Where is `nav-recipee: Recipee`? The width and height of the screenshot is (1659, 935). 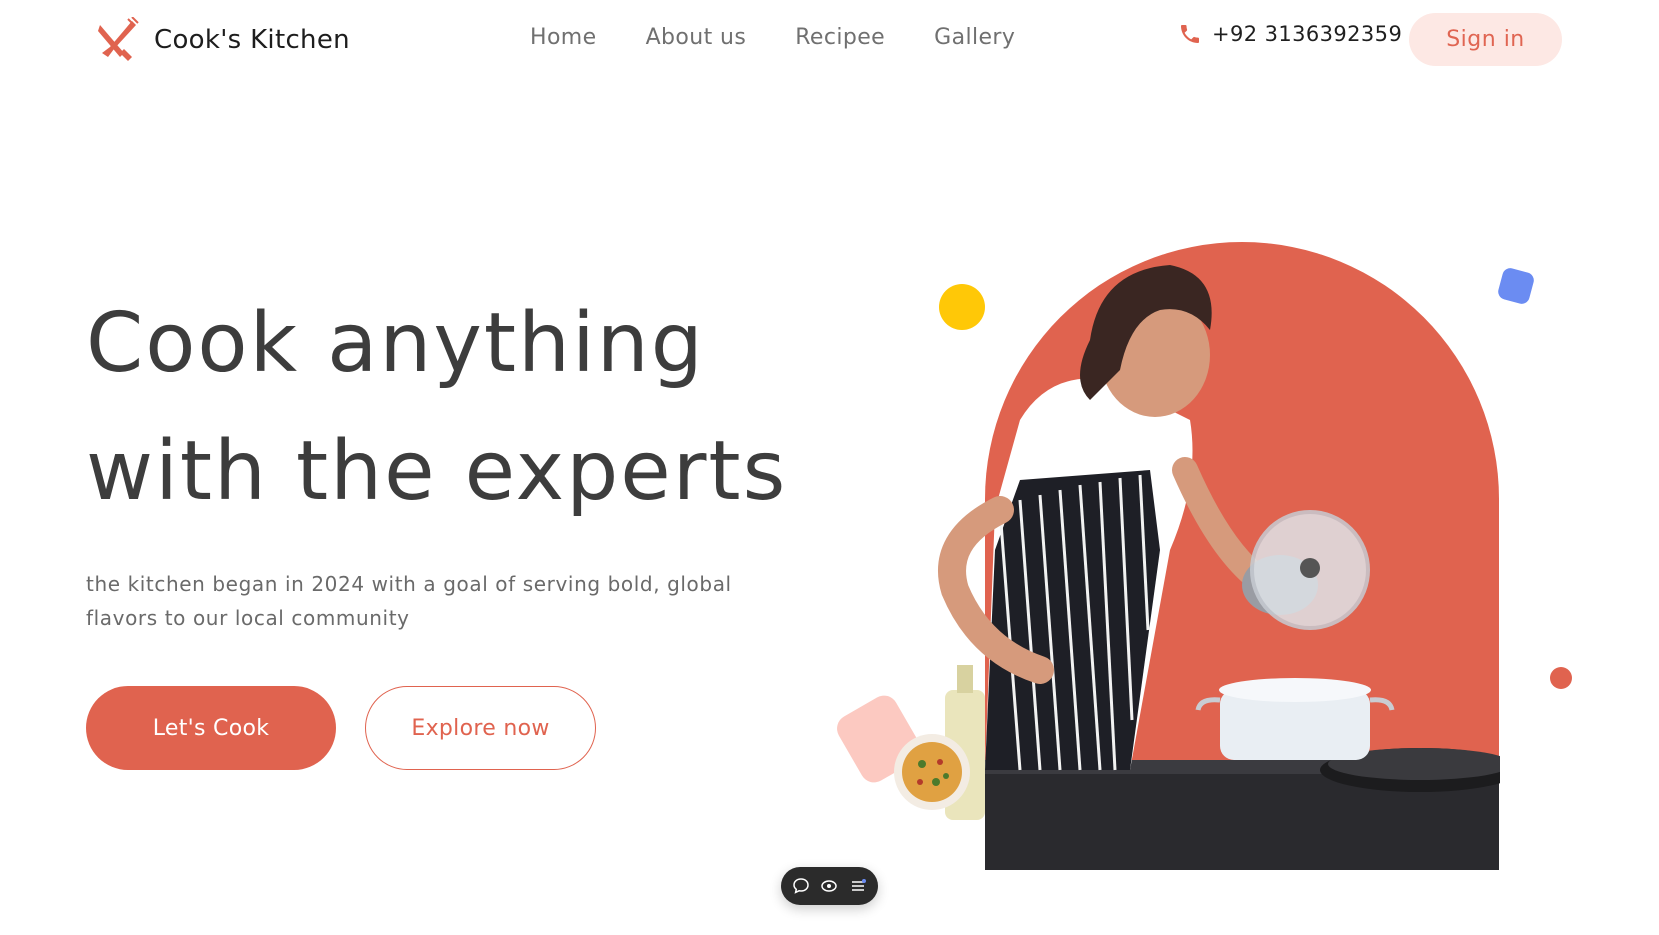
nav-recipee: Recipee is located at coordinates (840, 38).